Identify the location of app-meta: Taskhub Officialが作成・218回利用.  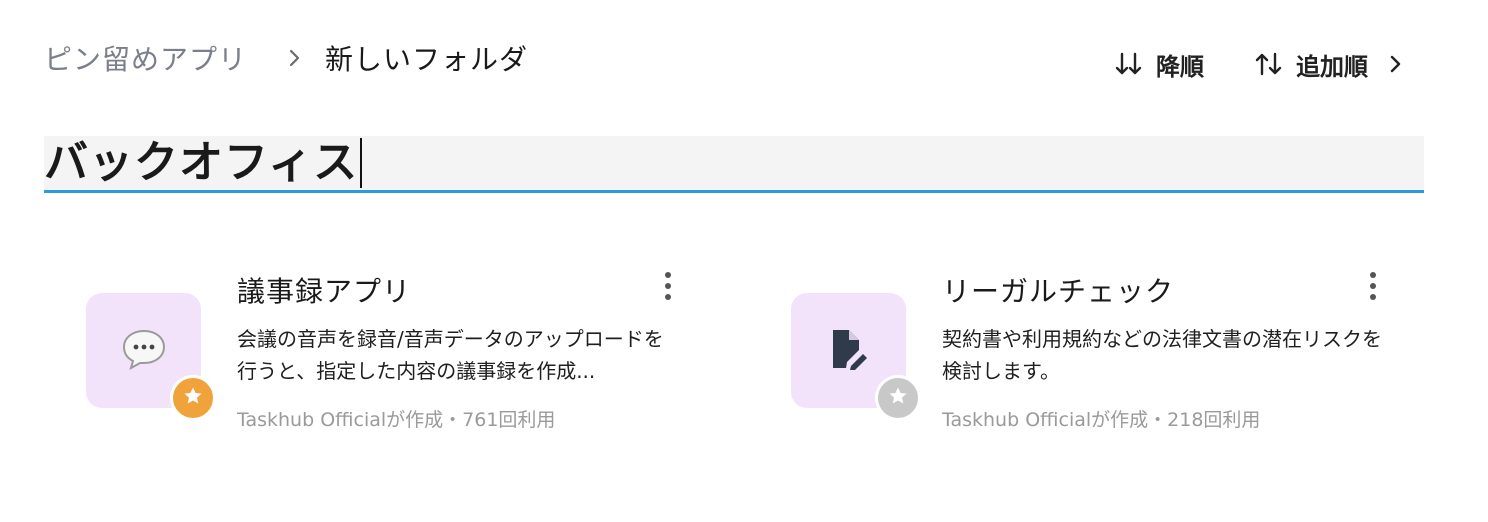
(1101, 420).